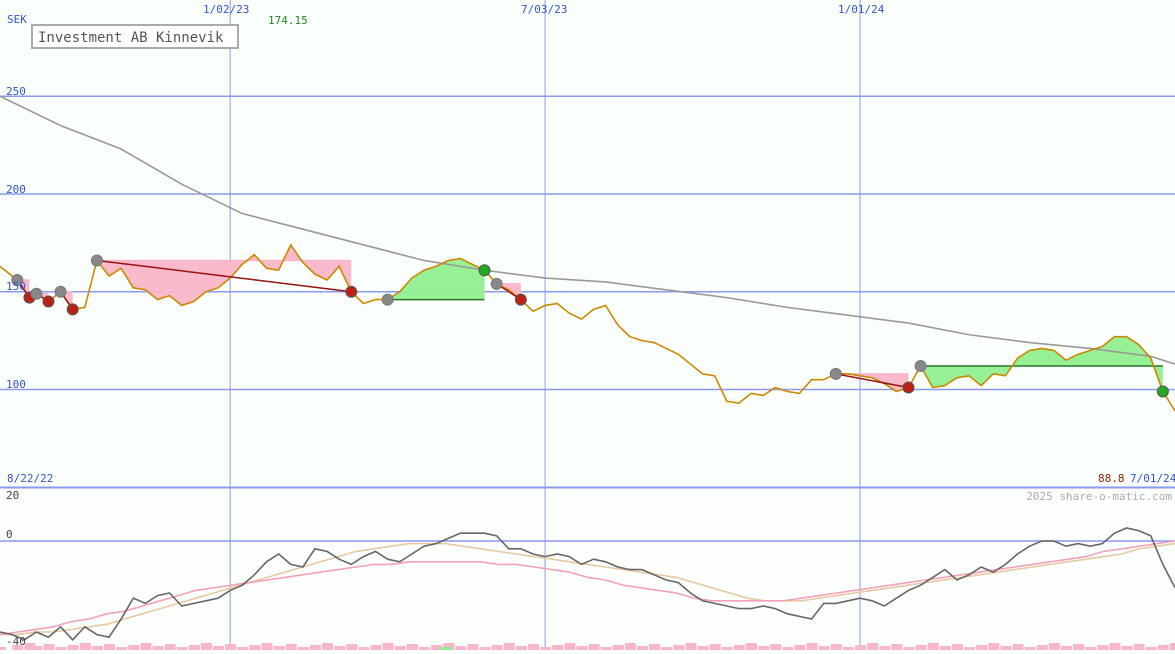 The height and width of the screenshot is (654, 1175). I want to click on y-tick-label: 100, so click(16, 384).